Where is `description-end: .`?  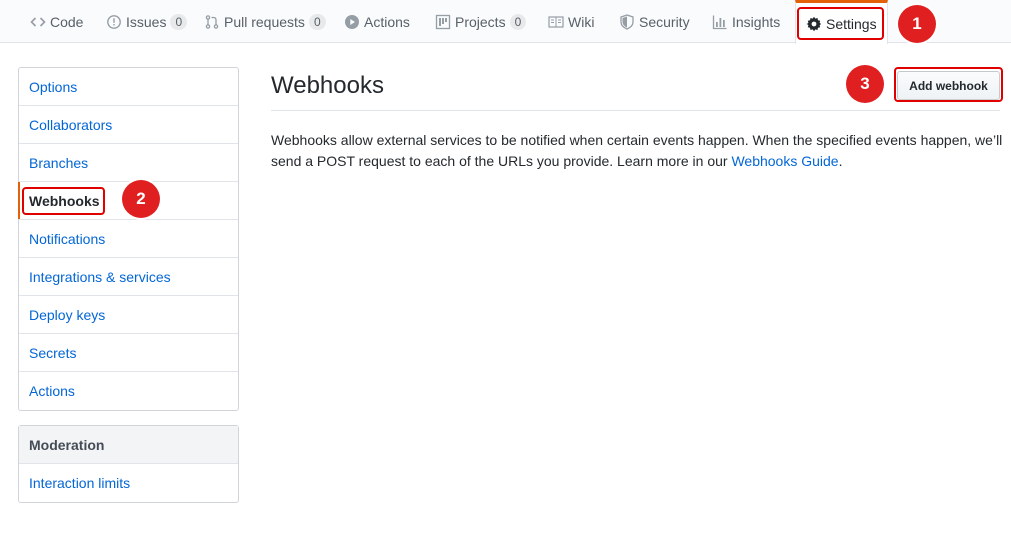 description-end: . is located at coordinates (840, 161).